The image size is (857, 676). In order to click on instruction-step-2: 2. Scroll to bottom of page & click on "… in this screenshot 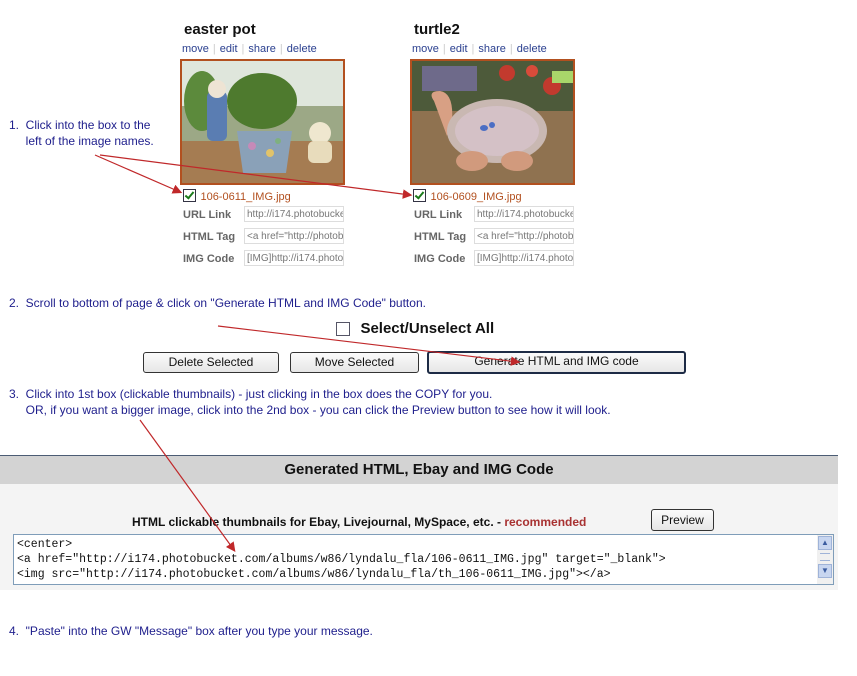, I will do `click(217, 303)`.